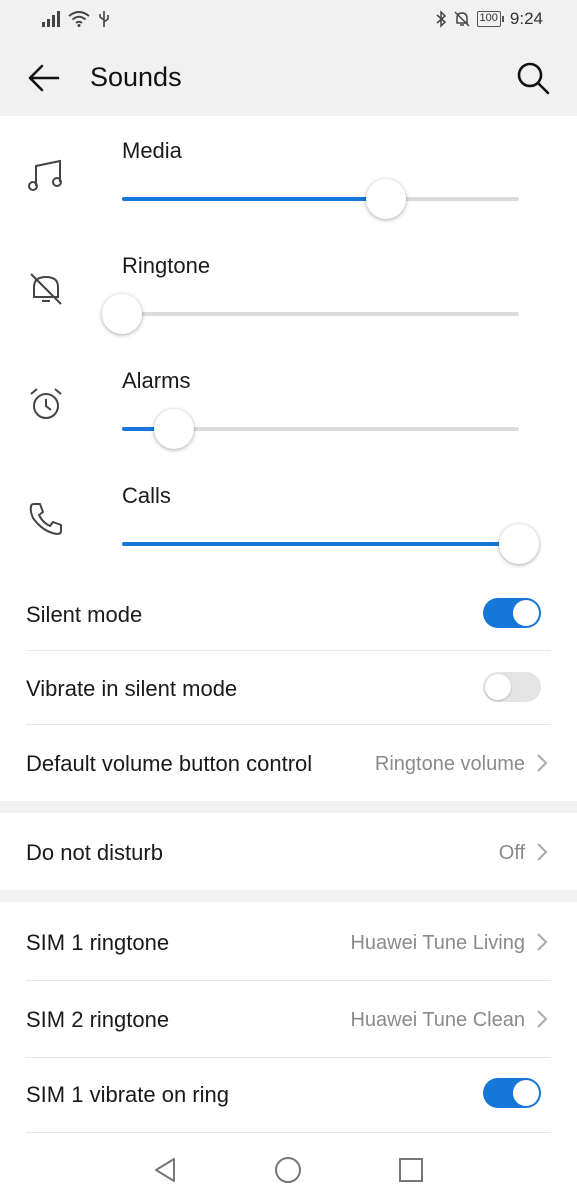 Image resolution: width=577 pixels, height=1198 pixels. Describe the element at coordinates (310, 314) in the screenshot. I see `ringtone-volume-slider` at that location.